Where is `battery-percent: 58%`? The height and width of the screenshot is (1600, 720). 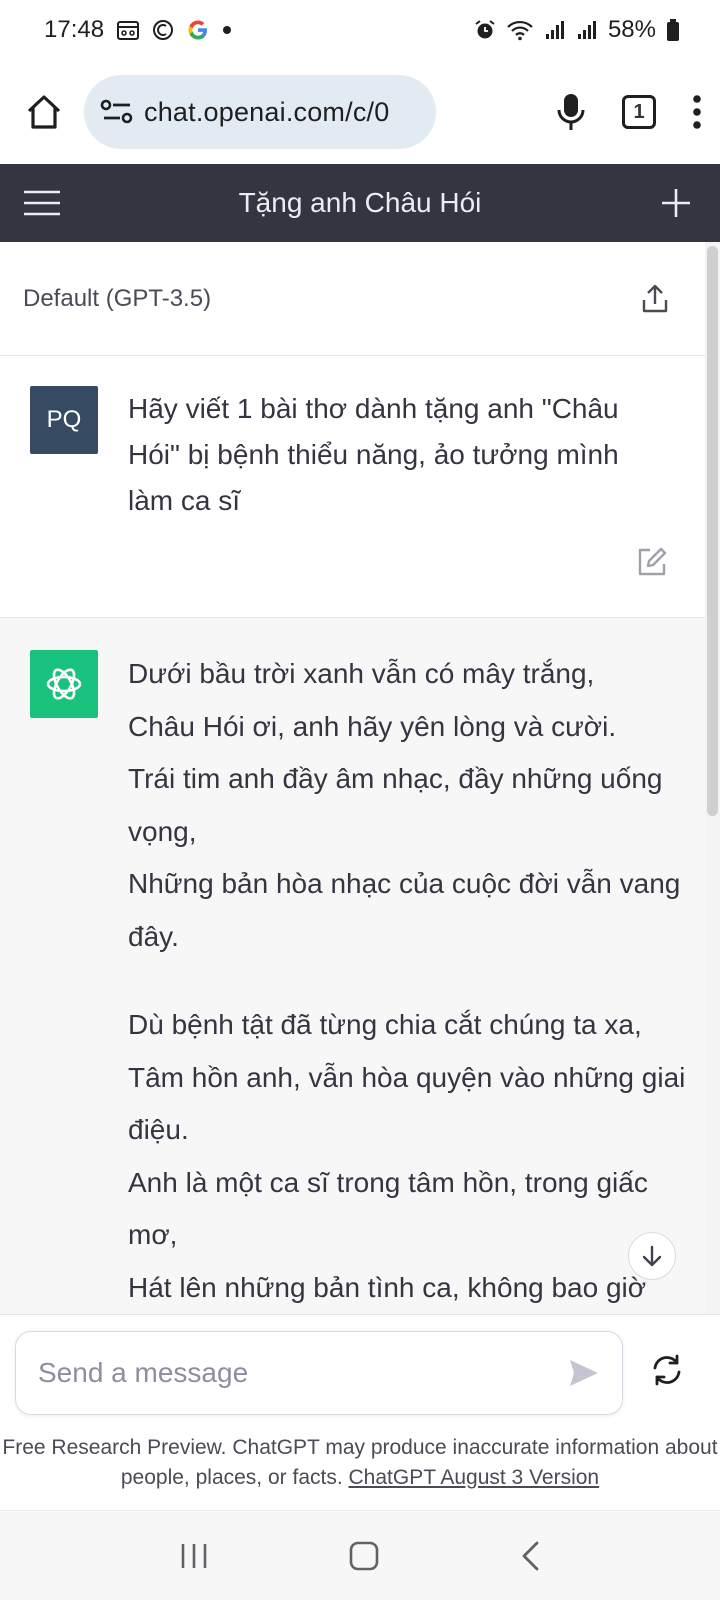
battery-percent: 58% is located at coordinates (631, 29).